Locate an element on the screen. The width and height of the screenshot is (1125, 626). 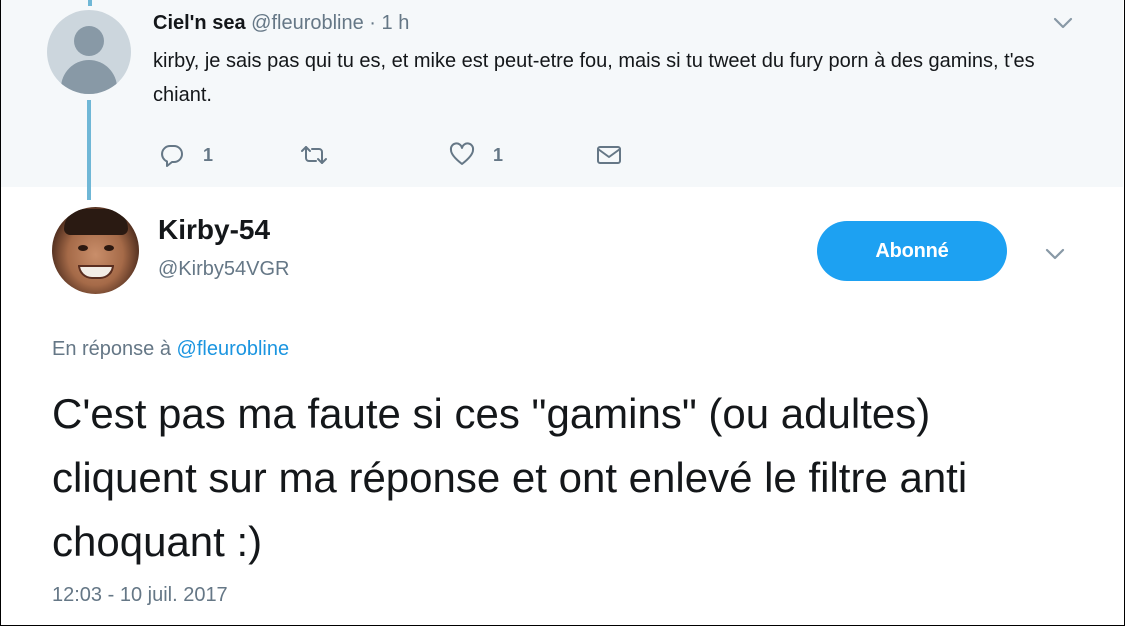
default-avatar is located at coordinates (89, 52).